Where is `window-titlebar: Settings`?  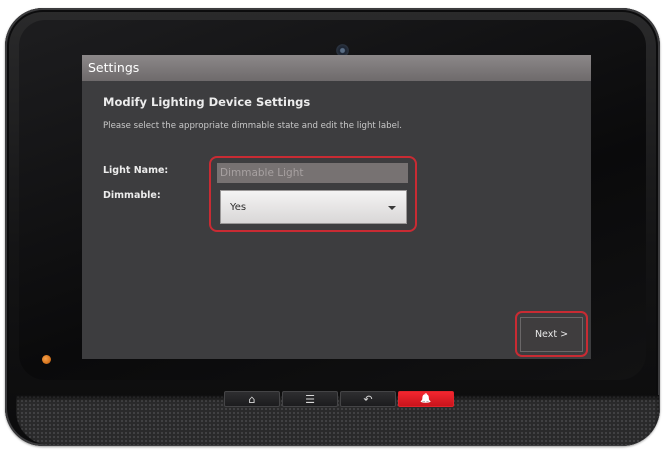 window-titlebar: Settings is located at coordinates (336, 68).